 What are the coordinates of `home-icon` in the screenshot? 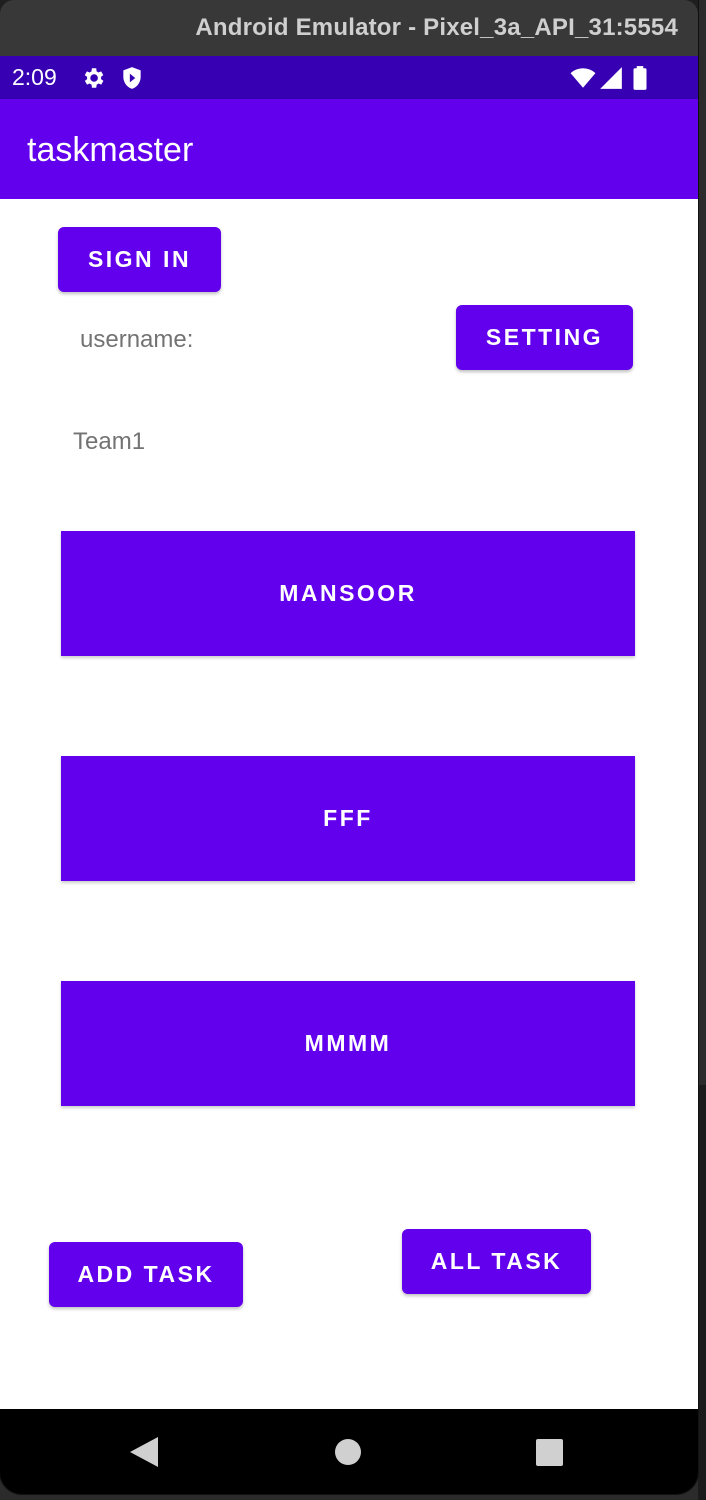 It's located at (348, 1452).